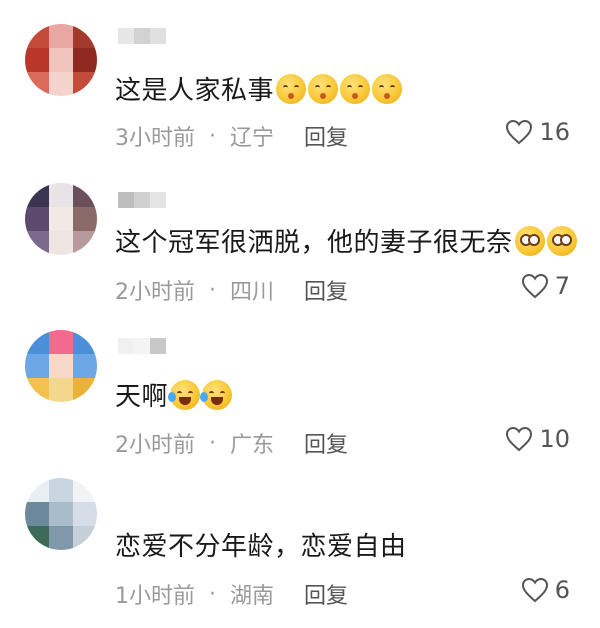 This screenshot has height=628, width=600. I want to click on comment-time: 1小时前, so click(155, 596).